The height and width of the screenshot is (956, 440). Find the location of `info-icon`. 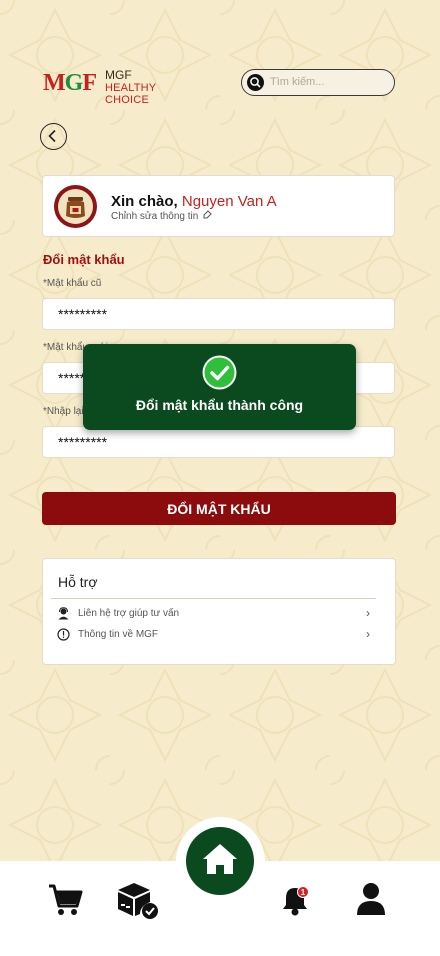

info-icon is located at coordinates (63, 634).